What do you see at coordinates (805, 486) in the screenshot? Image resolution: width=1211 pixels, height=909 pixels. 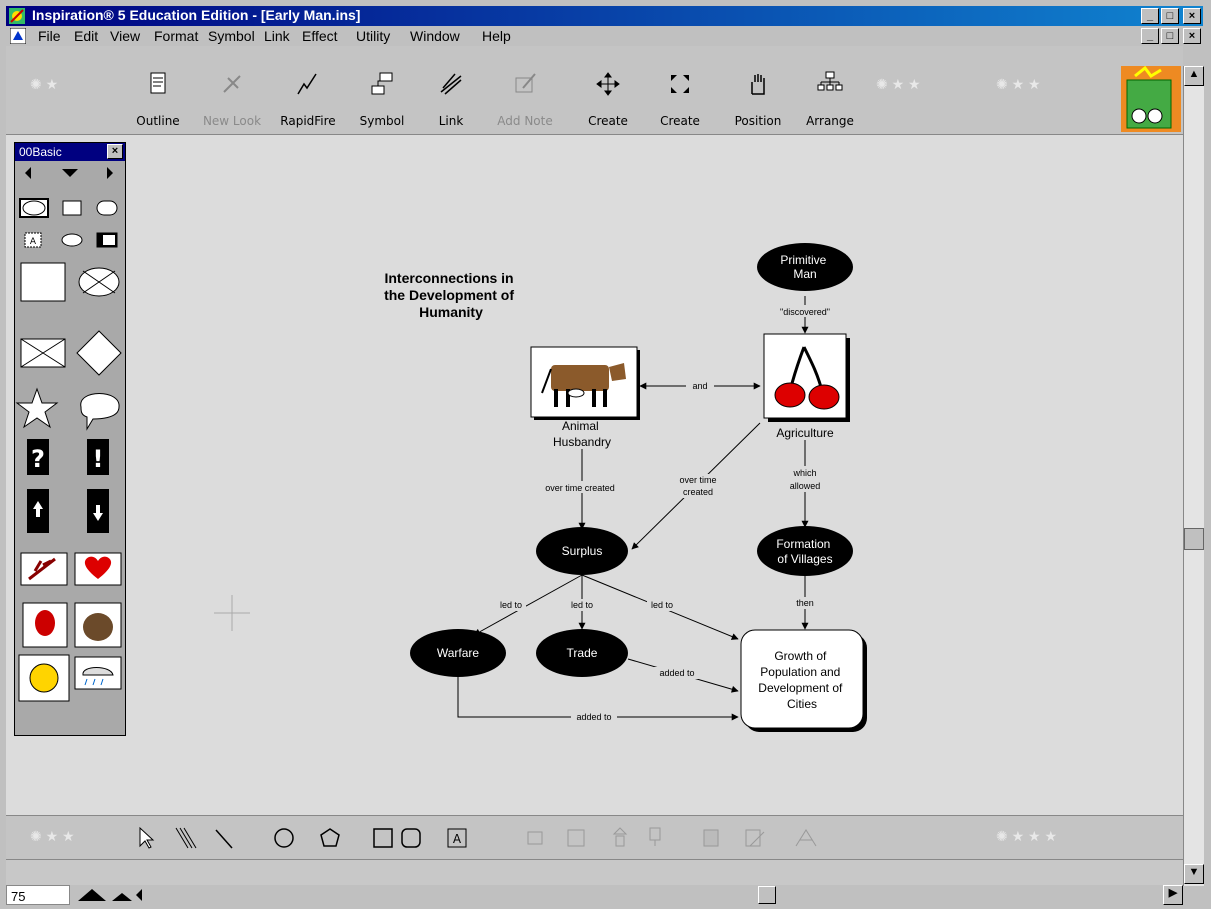 I see `link-label-allowed: allowed` at bounding box center [805, 486].